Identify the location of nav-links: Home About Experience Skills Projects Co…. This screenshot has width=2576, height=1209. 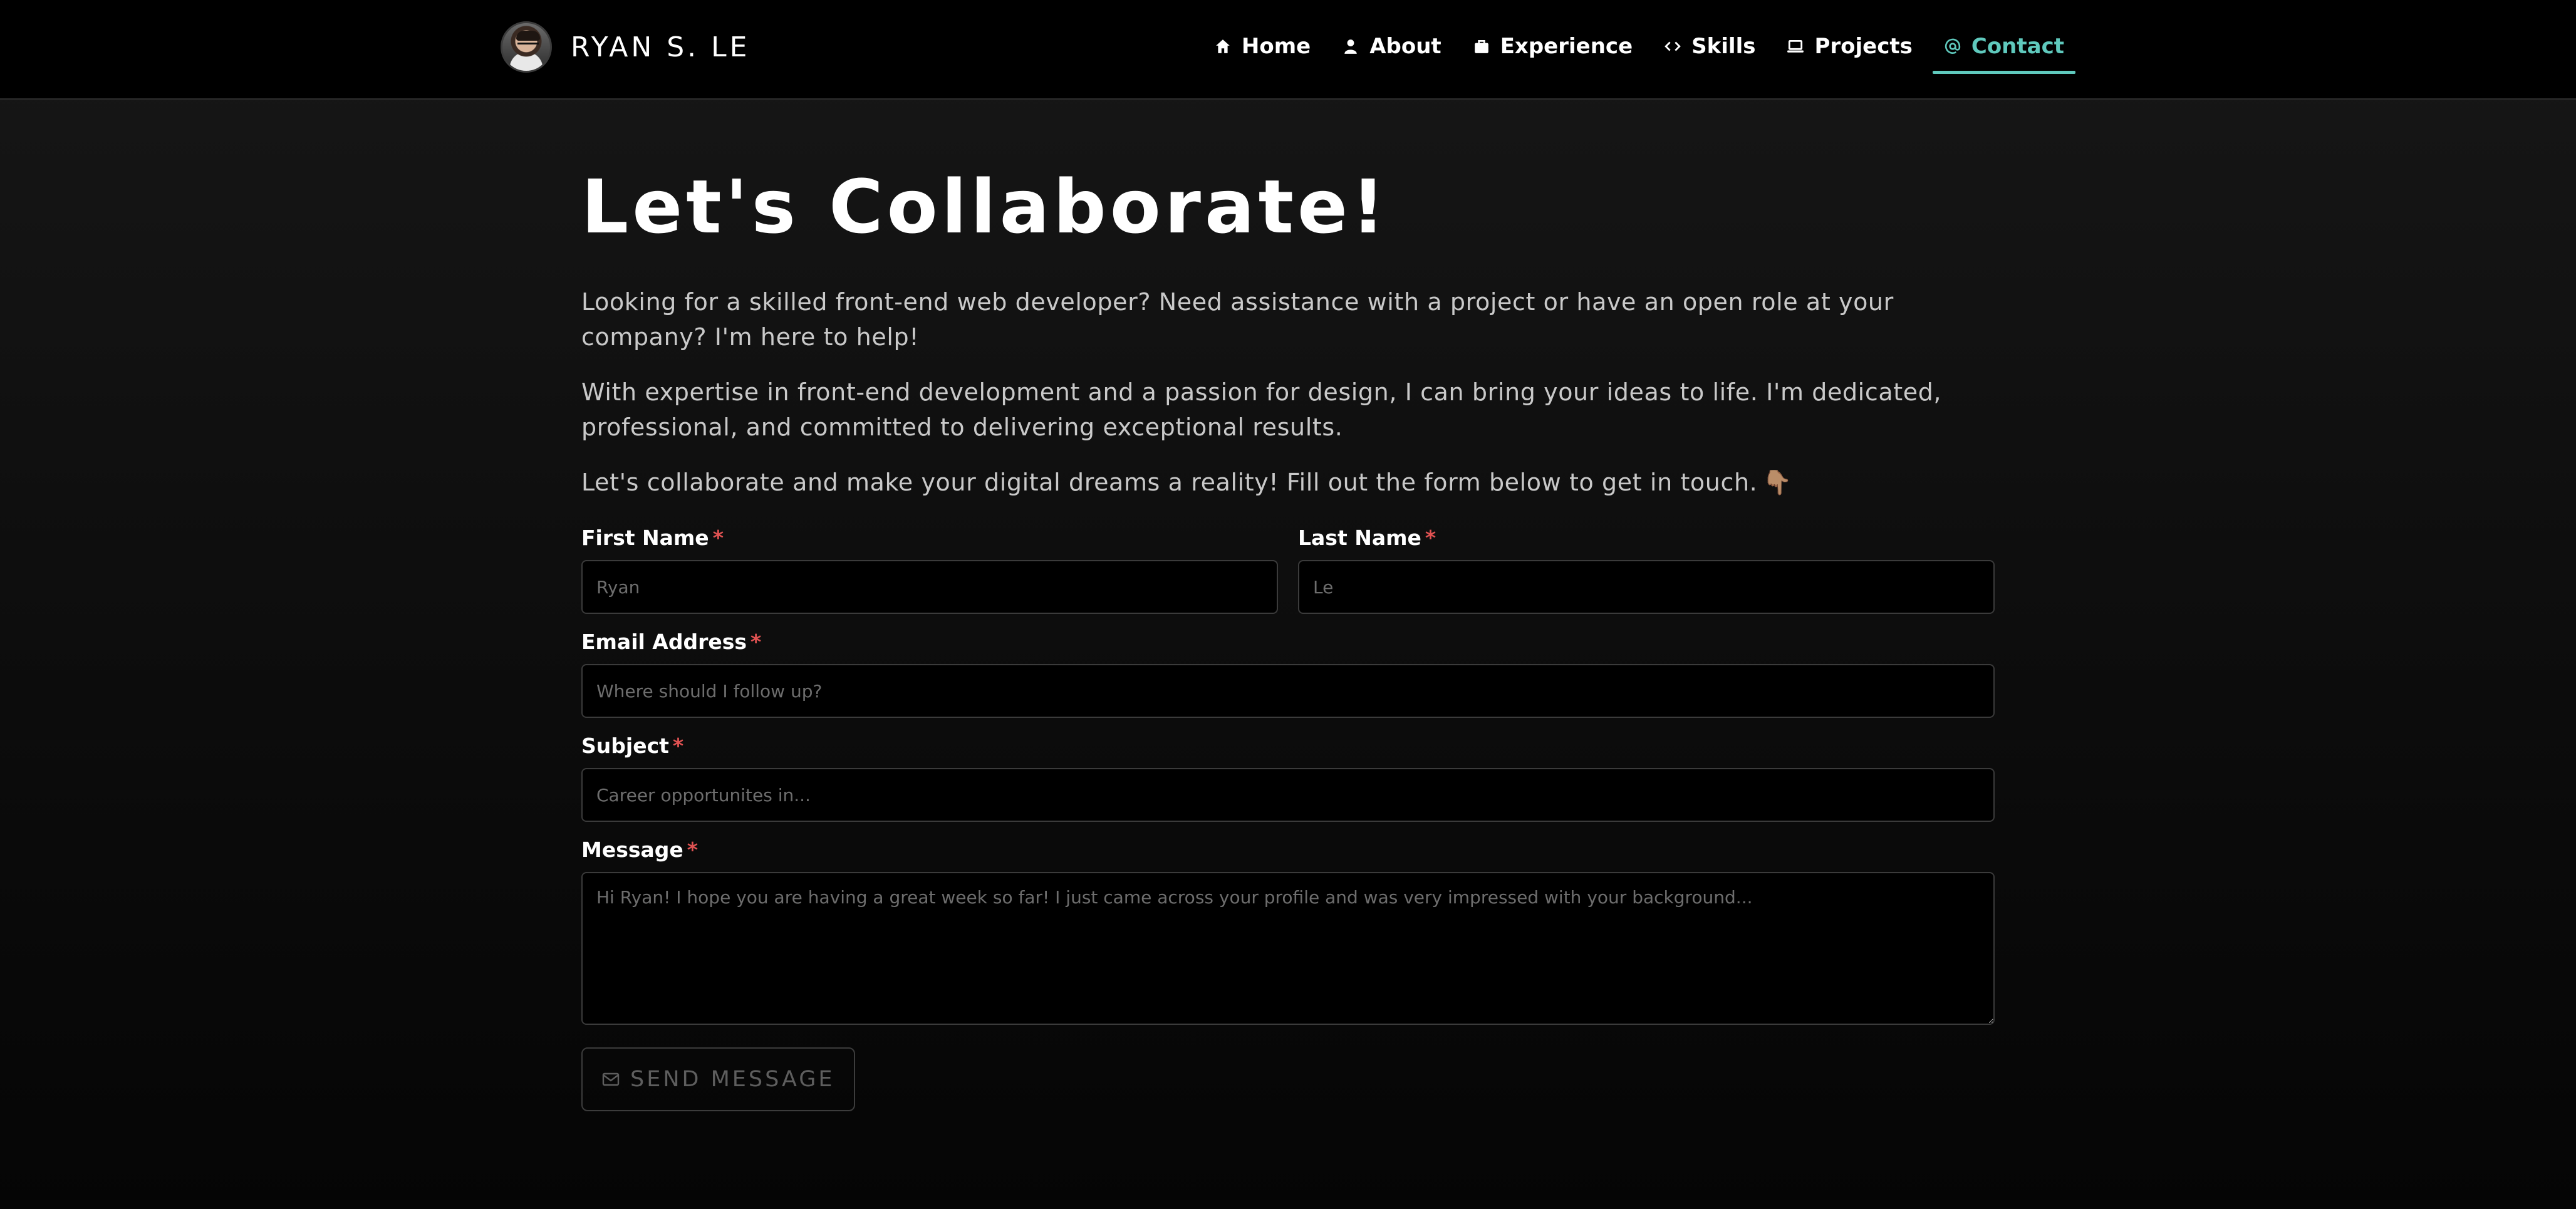
(1635, 46).